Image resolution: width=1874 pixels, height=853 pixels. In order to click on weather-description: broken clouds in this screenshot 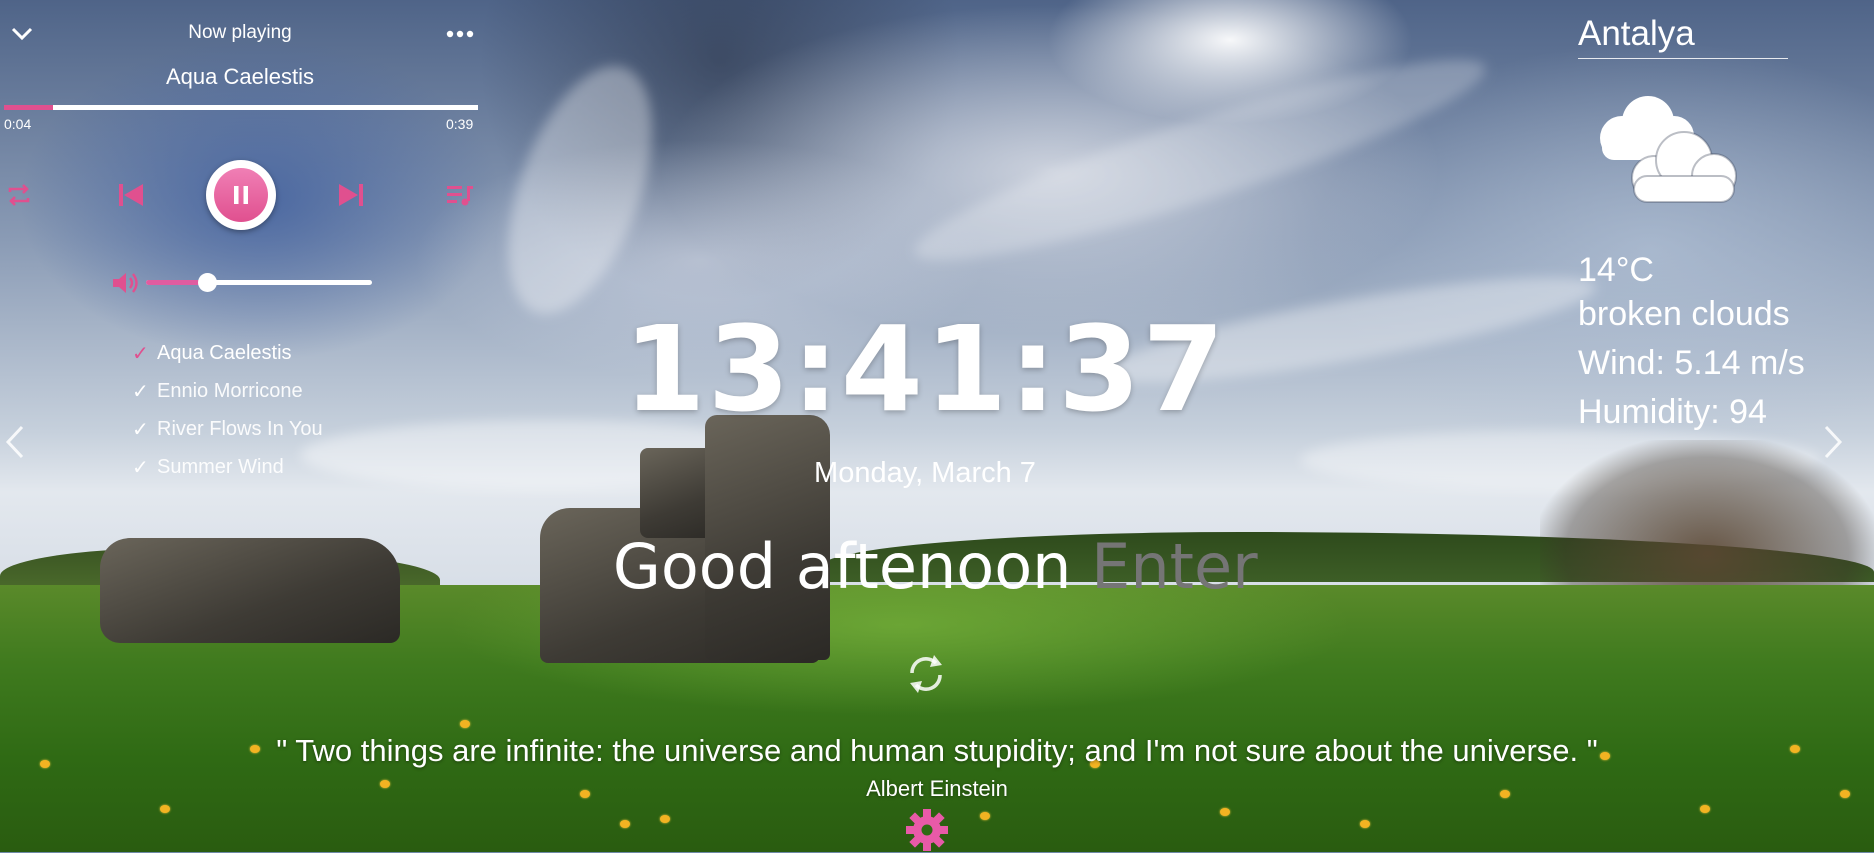, I will do `click(1684, 314)`.